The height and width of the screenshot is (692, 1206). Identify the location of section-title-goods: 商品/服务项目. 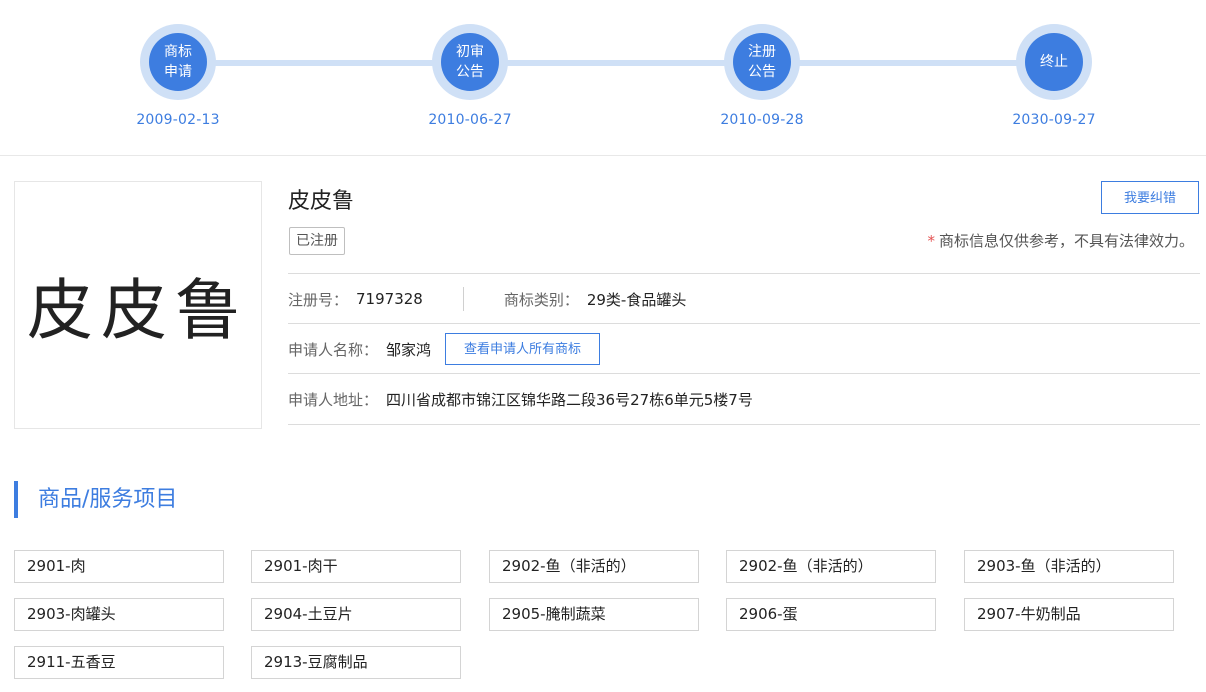
(95, 499).